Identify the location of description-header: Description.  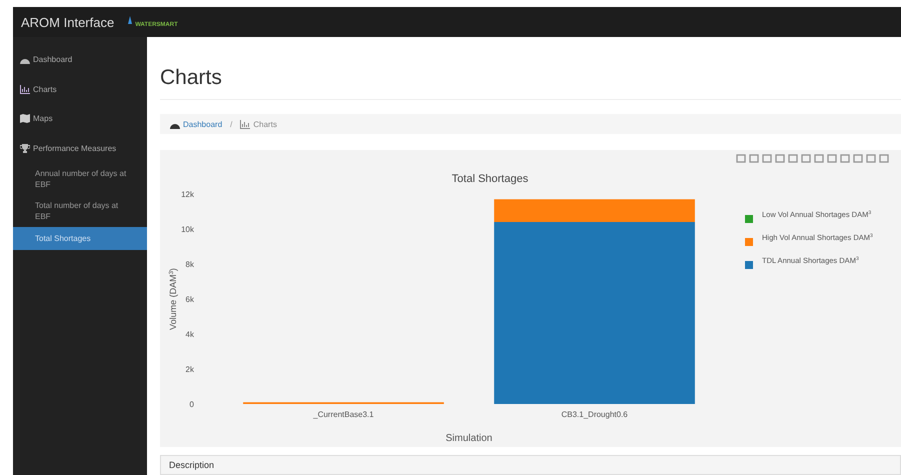
(530, 465).